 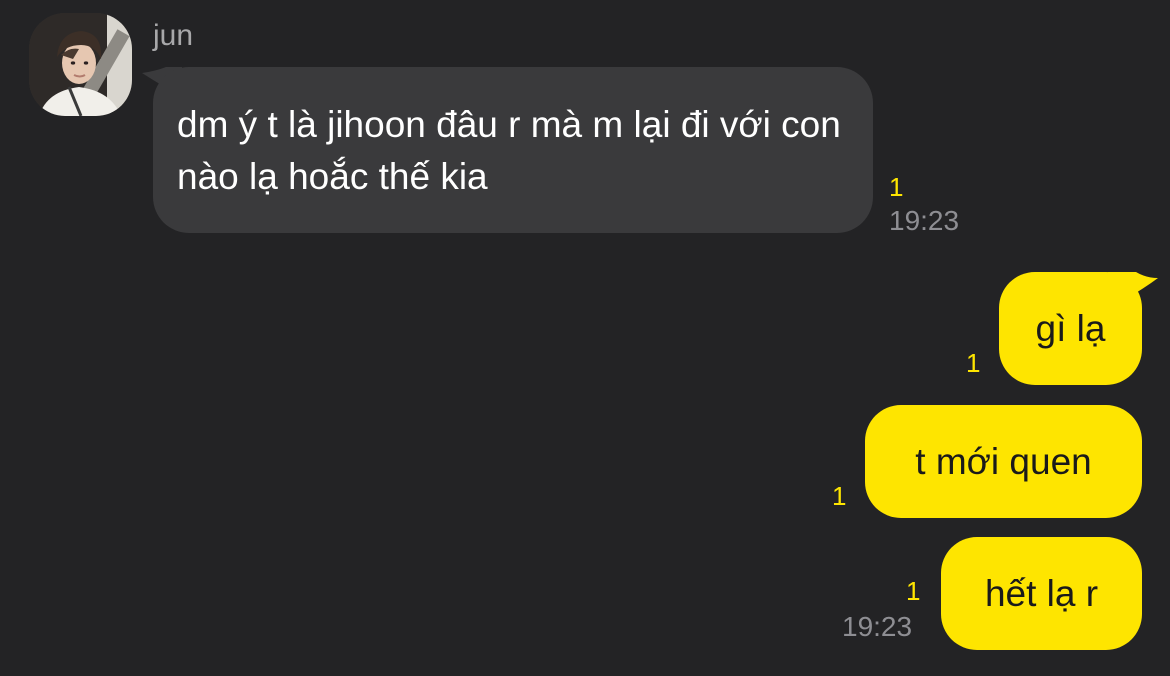 I want to click on sender-name: jun, so click(x=173, y=35).